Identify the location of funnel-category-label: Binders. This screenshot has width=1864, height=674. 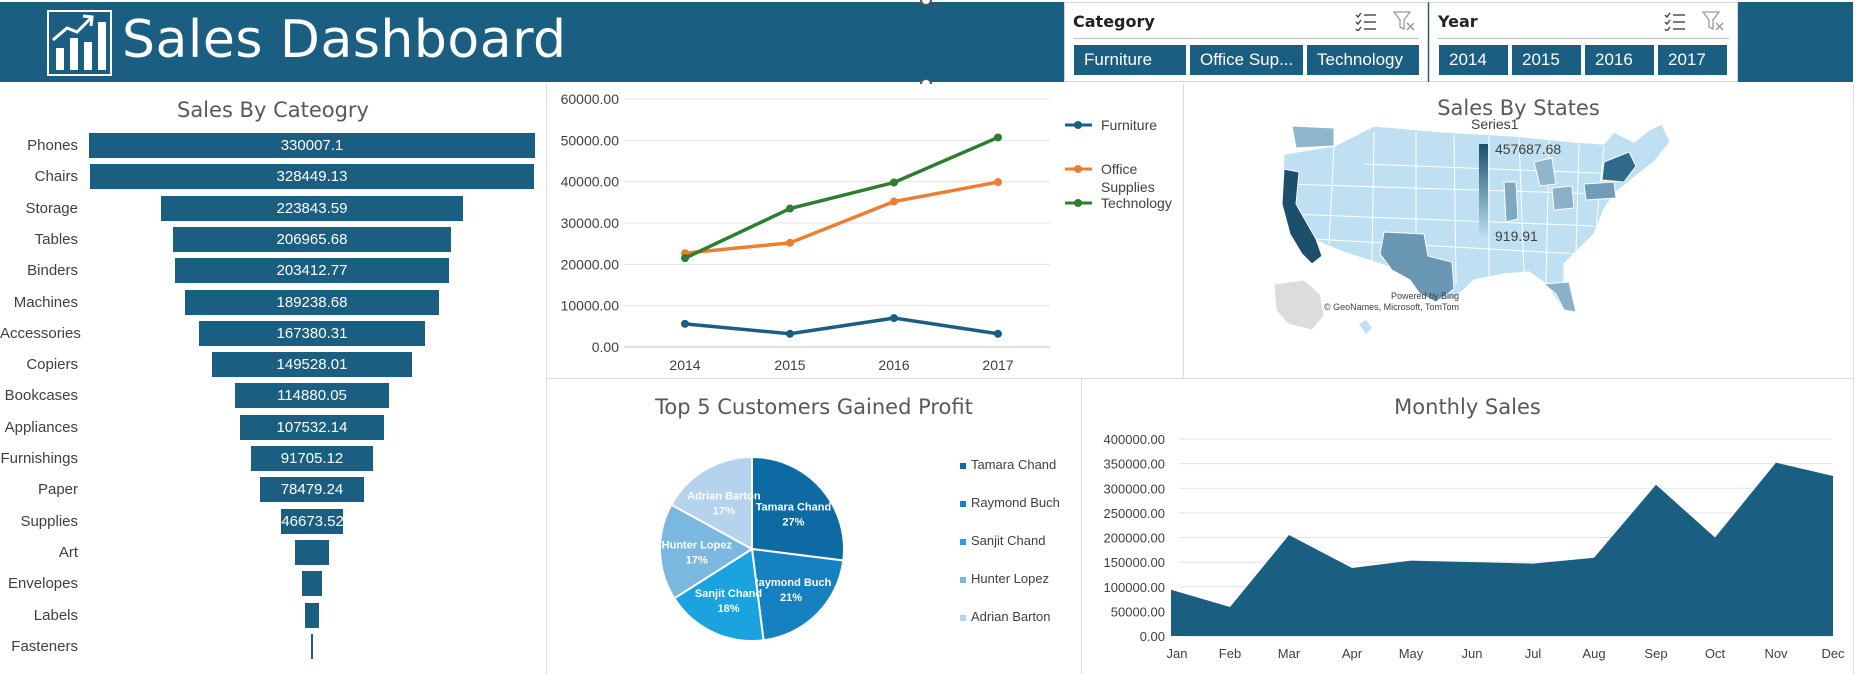
(52, 271).